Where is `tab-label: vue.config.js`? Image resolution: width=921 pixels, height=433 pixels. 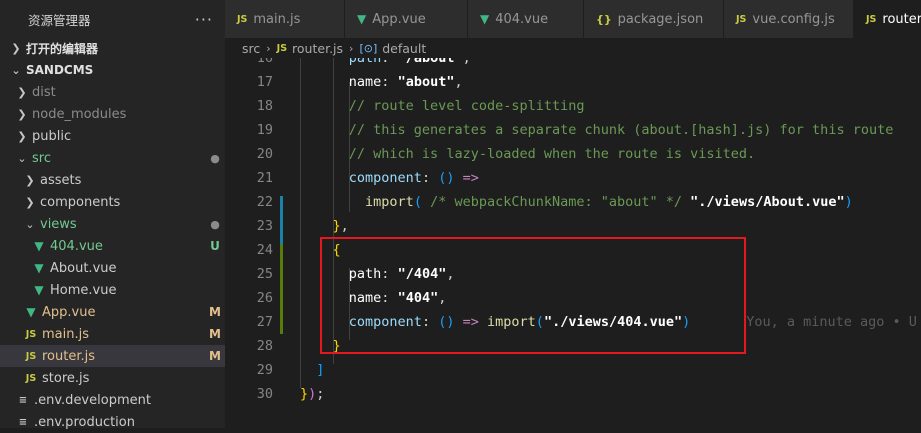
tab-label: vue.config.js is located at coordinates (793, 19).